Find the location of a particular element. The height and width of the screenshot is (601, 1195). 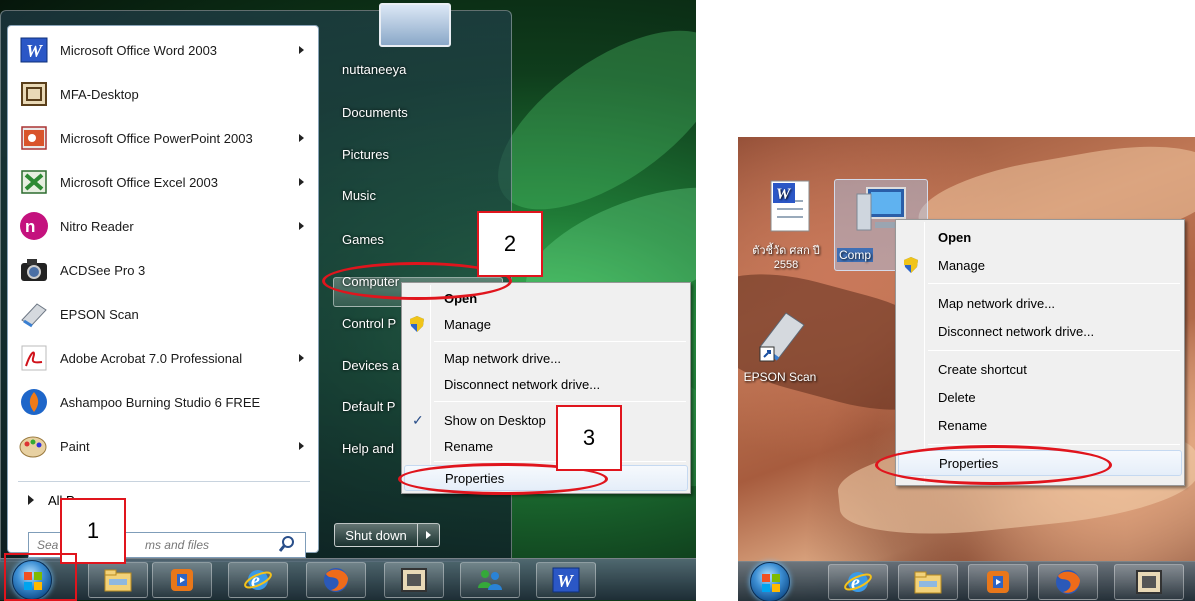

arrow-right-icon is located at coordinates (428, 535).